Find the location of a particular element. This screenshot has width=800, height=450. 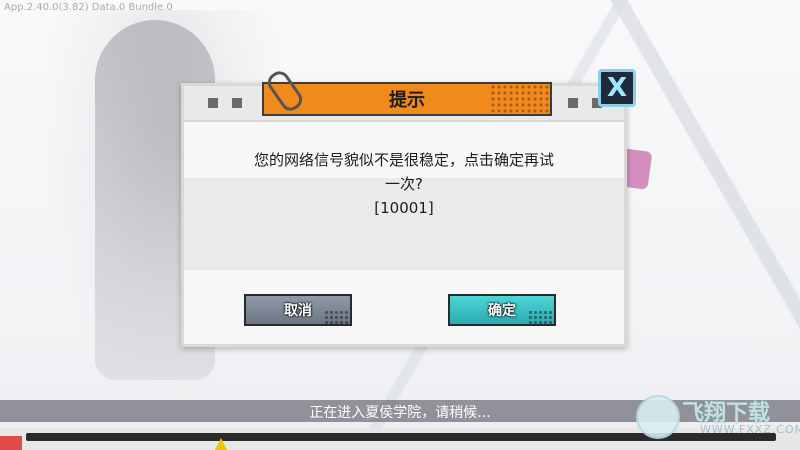

cancel-button-label: 取消 is located at coordinates (298, 311).